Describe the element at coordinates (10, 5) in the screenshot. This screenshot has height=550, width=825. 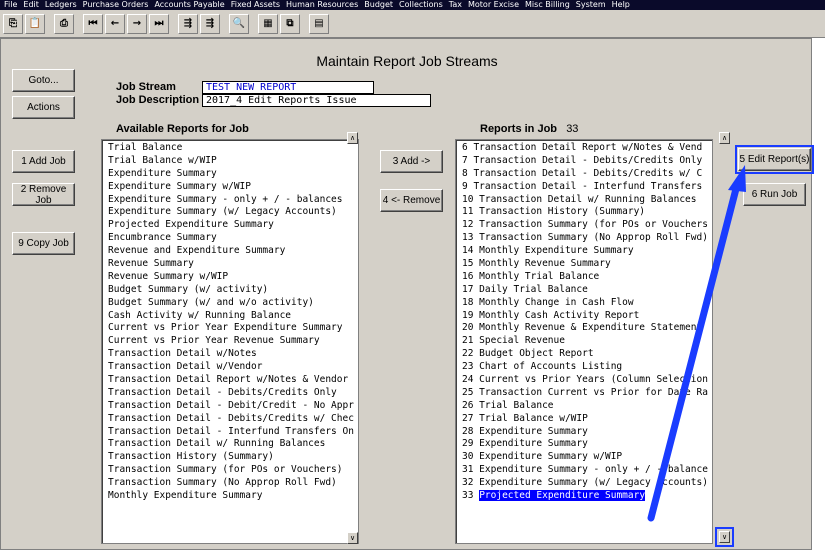
I see `menu-item-file: File` at that location.